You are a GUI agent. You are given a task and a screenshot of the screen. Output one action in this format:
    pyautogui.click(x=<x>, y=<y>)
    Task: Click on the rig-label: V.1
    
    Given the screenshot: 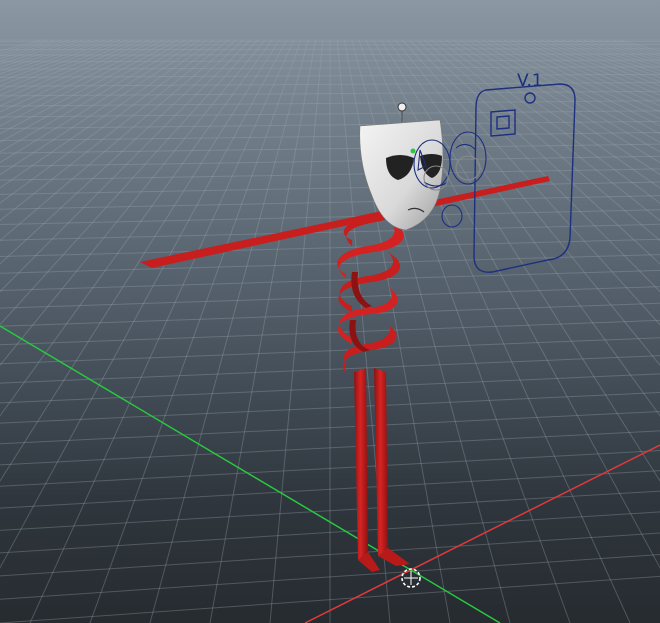 What is the action you would take?
    pyautogui.click(x=530, y=81)
    